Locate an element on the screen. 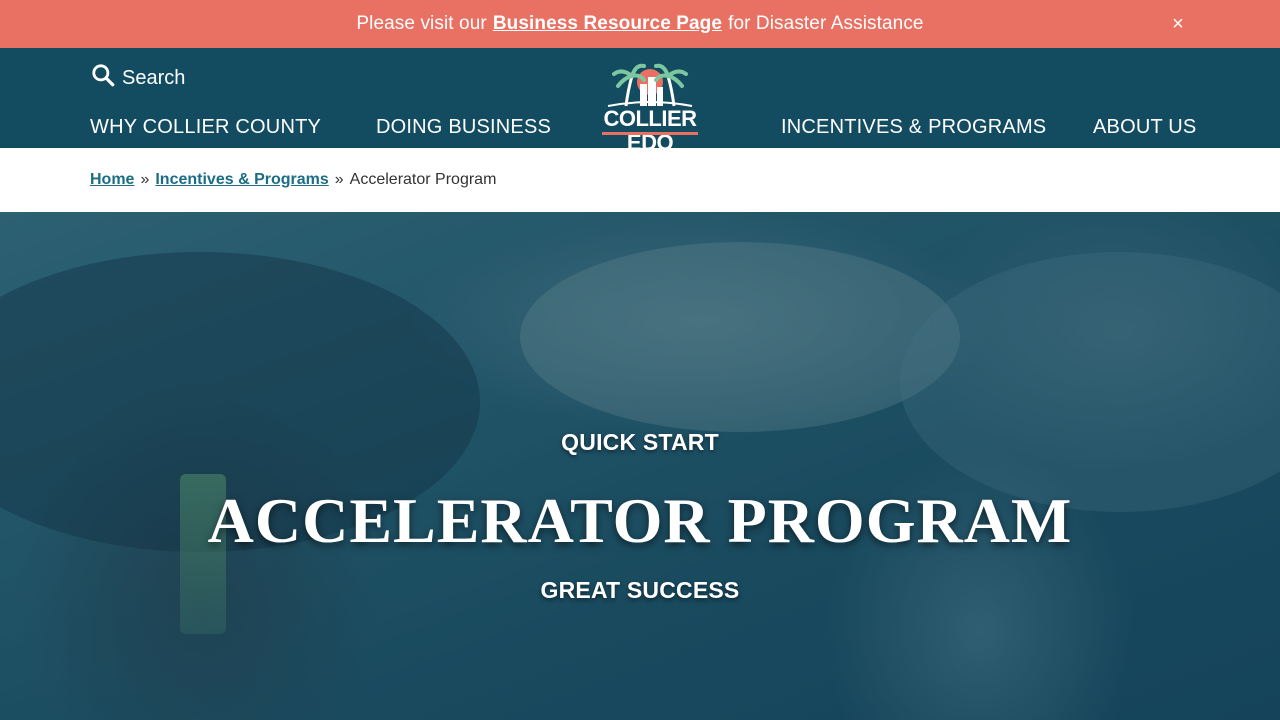  hero-kicker: QUICK START is located at coordinates (640, 442).